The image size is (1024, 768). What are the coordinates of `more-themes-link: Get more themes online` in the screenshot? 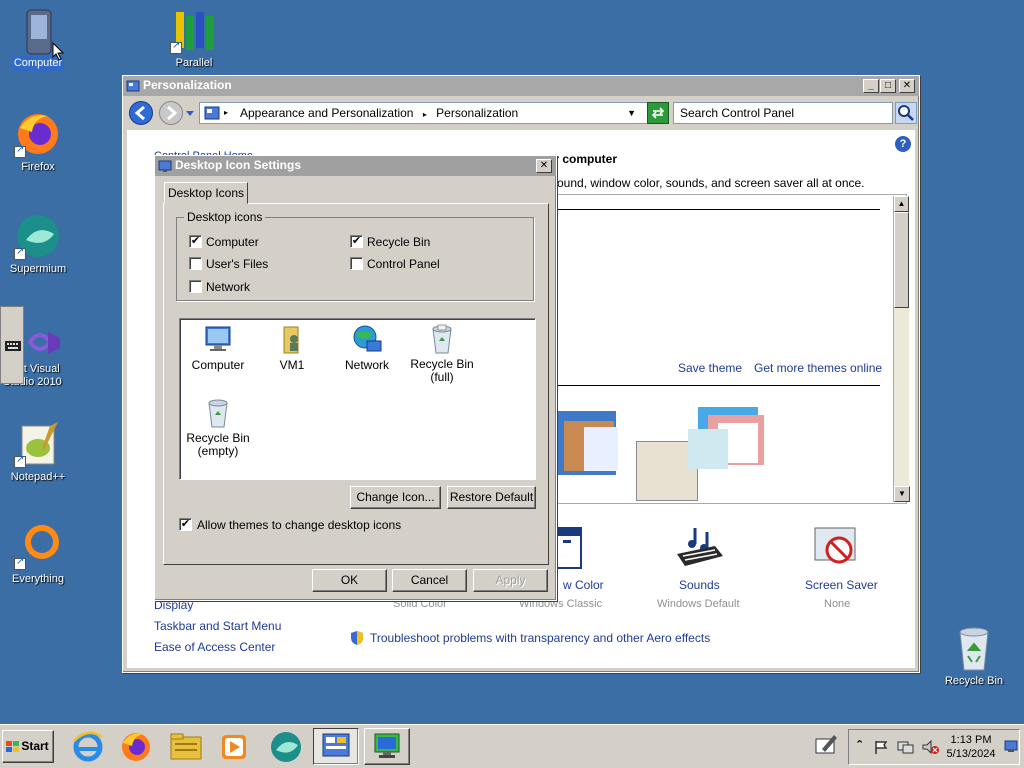 It's located at (818, 368).